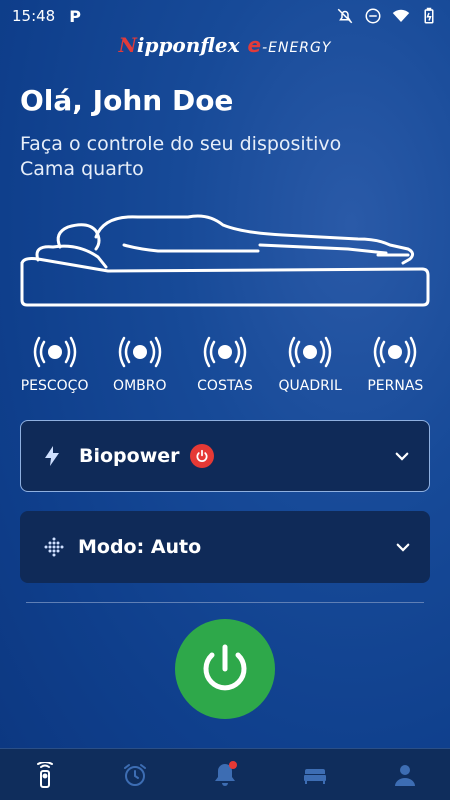 This screenshot has height=800, width=450. I want to click on nav-remote, so click(45, 774).